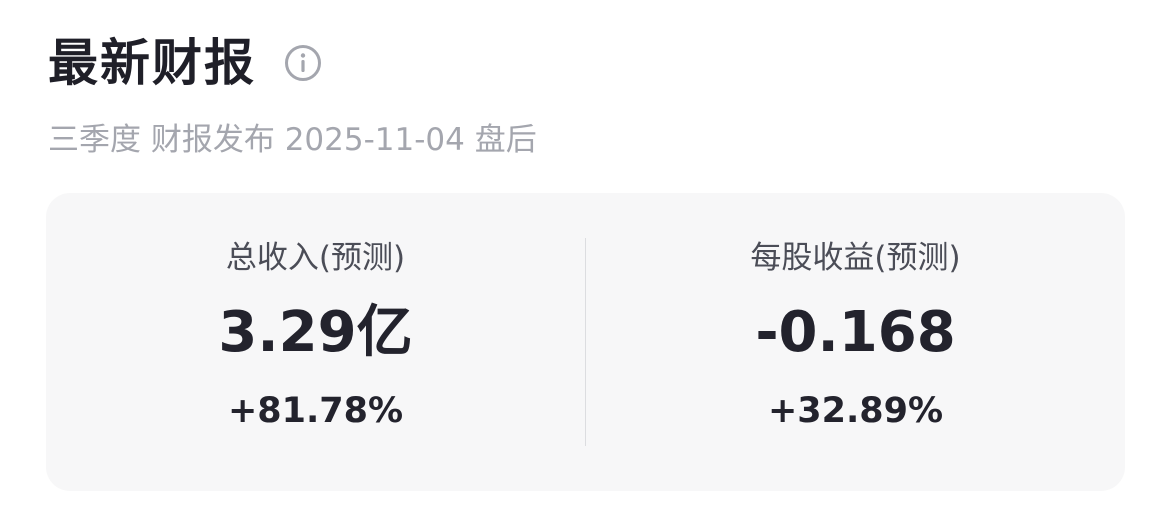 Image resolution: width=1170 pixels, height=517 pixels. What do you see at coordinates (152, 63) in the screenshot?
I see `section-title: 最新财报` at bounding box center [152, 63].